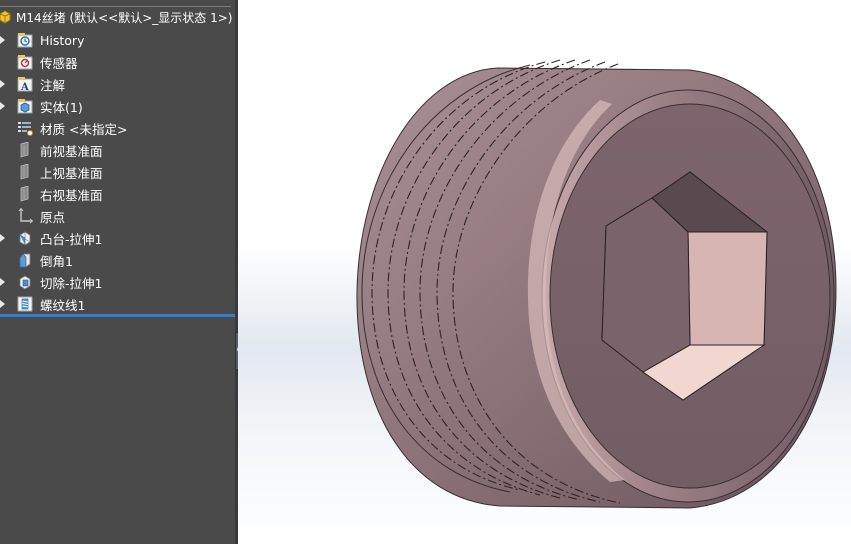 The width and height of the screenshot is (851, 544). I want to click on annotation-icon: A, so click(25, 84).